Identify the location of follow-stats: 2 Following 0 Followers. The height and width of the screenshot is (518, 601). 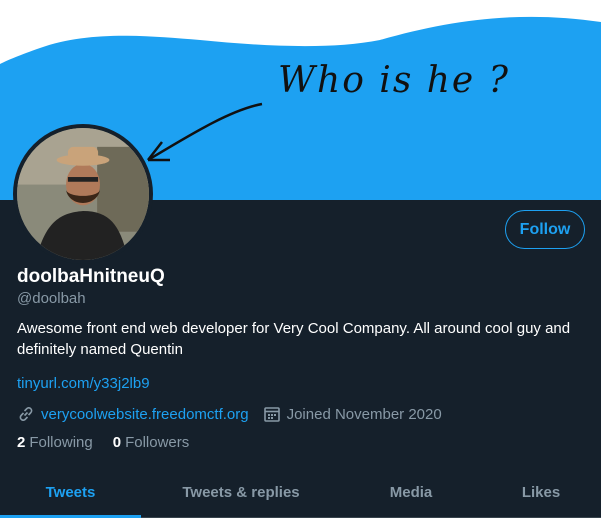
(113, 442).